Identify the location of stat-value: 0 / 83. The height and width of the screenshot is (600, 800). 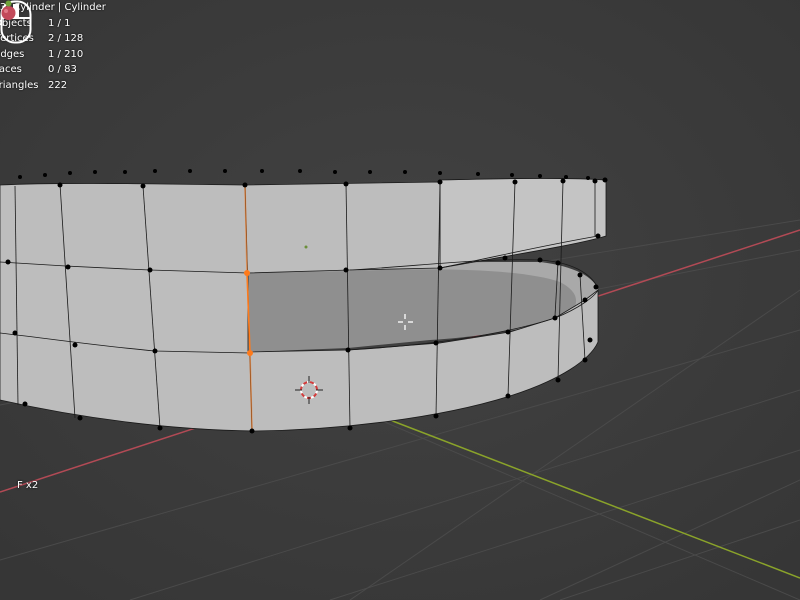
(62, 69).